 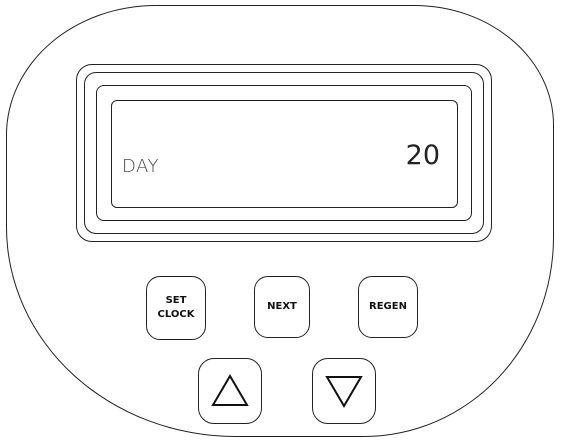 I want to click on regen-button: REGEN, so click(x=388, y=307).